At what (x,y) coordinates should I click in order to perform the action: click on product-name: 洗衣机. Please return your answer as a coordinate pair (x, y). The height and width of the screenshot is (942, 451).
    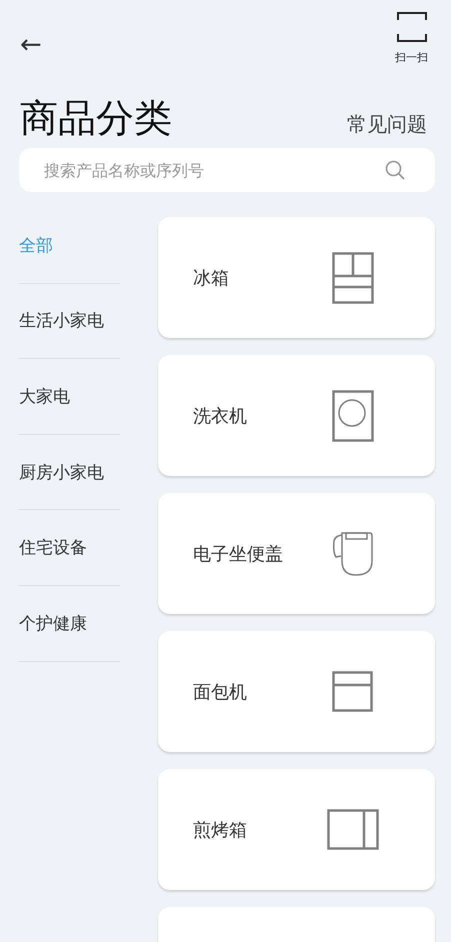
    Looking at the image, I should click on (220, 416).